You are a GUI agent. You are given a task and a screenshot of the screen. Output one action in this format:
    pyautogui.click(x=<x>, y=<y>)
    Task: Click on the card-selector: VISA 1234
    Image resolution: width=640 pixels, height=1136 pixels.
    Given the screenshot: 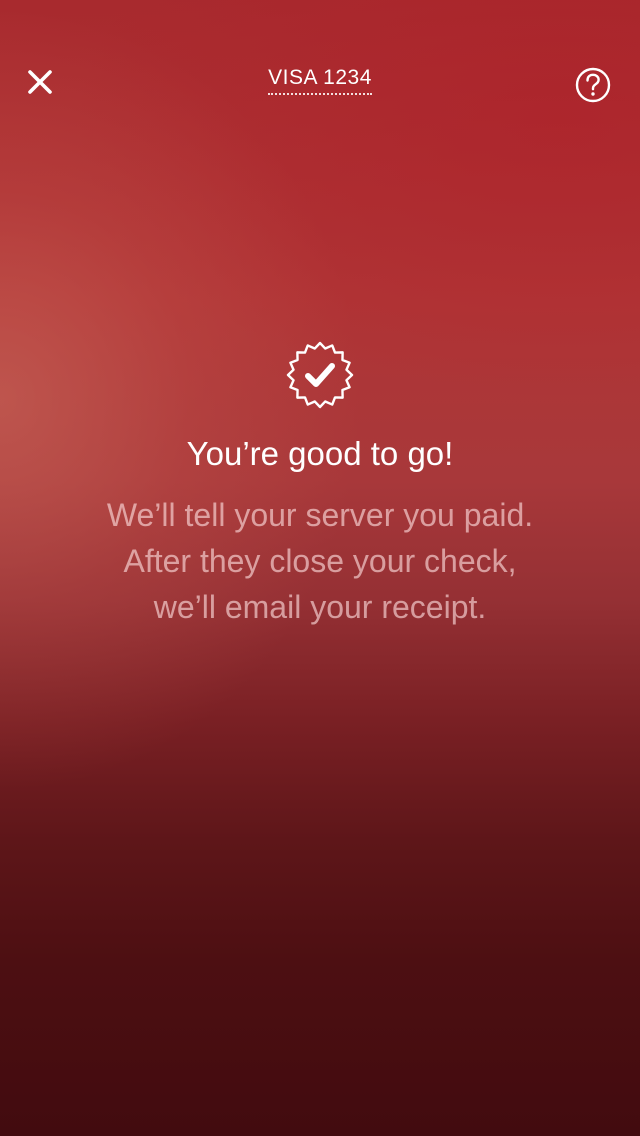 What is the action you would take?
    pyautogui.click(x=320, y=80)
    